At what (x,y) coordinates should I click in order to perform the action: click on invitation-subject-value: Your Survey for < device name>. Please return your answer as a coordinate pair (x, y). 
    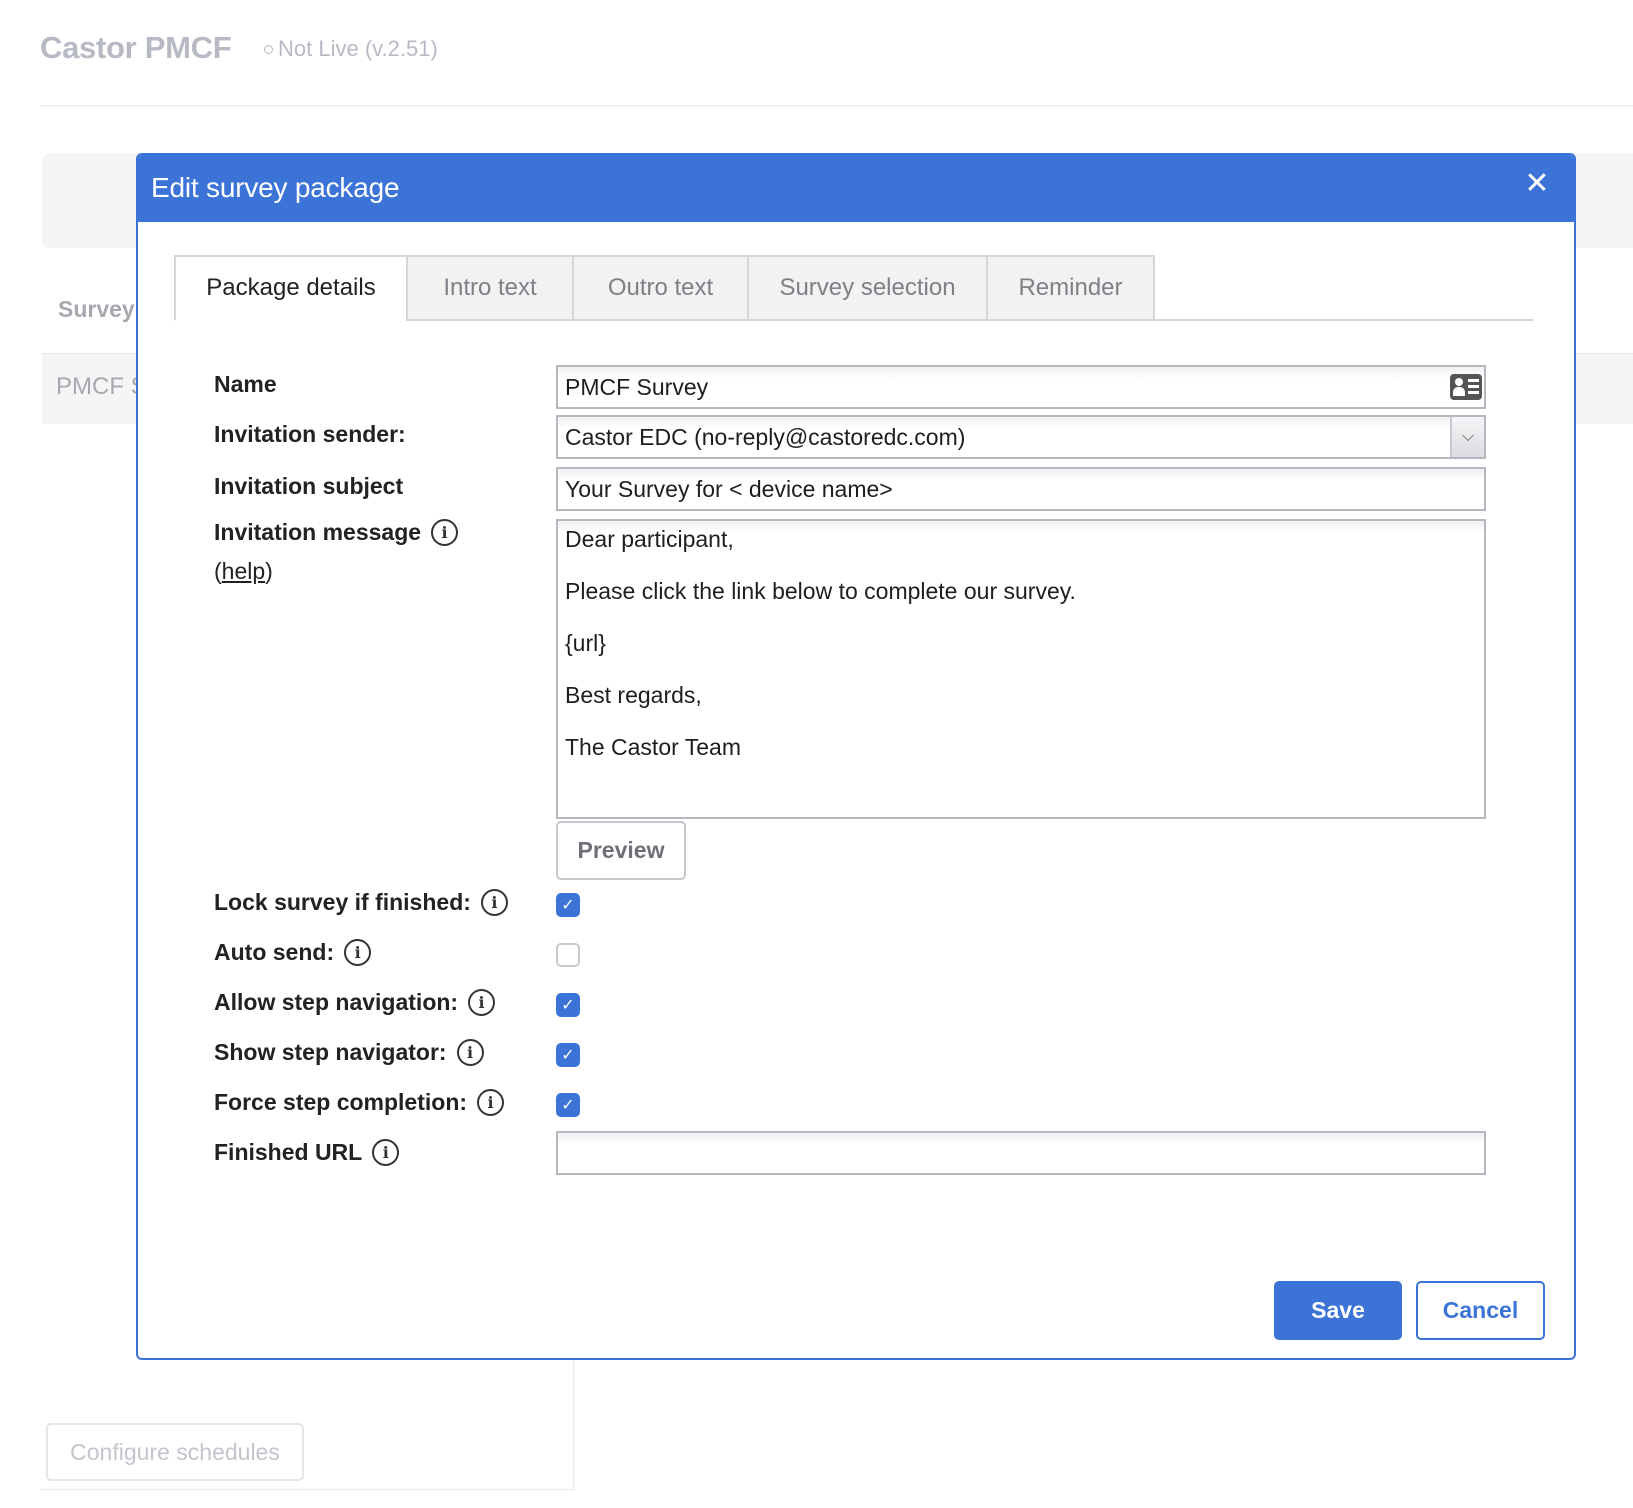
    Looking at the image, I should click on (729, 489).